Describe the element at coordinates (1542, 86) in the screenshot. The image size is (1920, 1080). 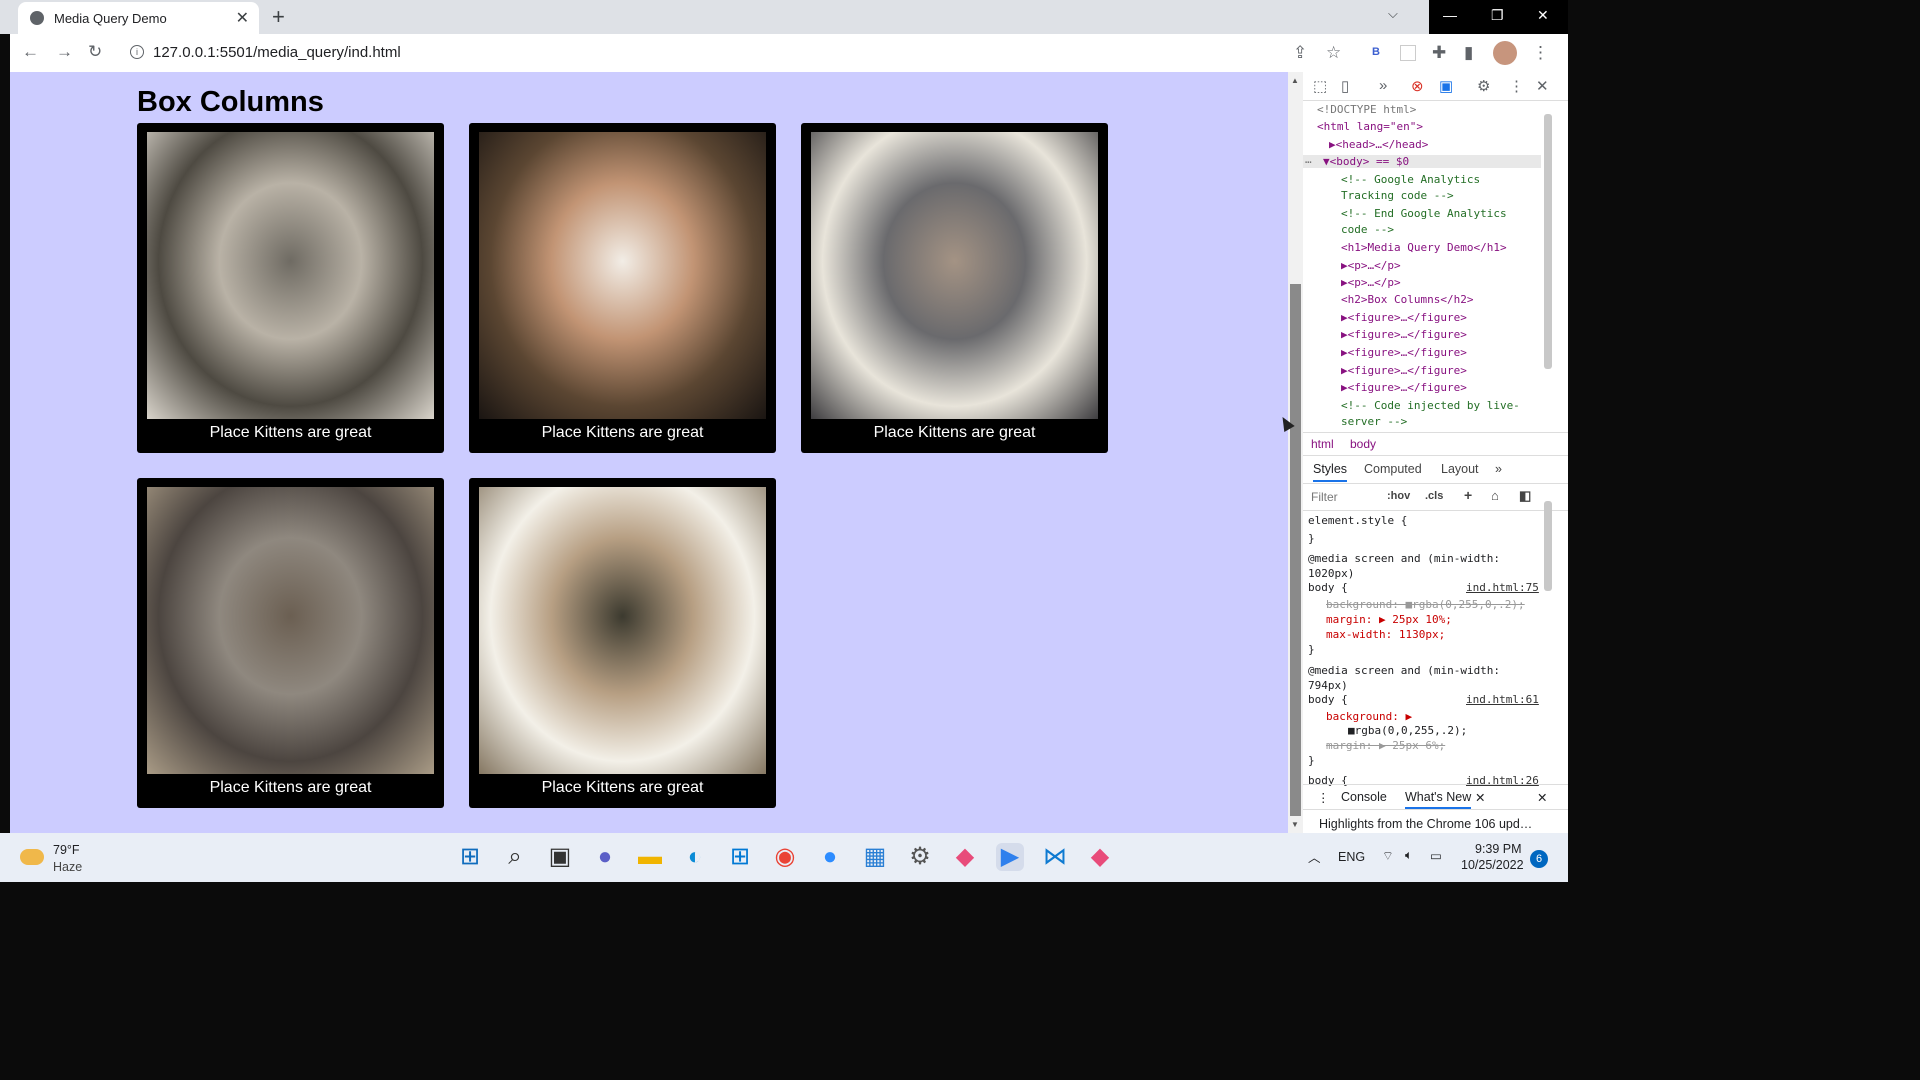
I see `close-devtools-icon: ✕` at that location.